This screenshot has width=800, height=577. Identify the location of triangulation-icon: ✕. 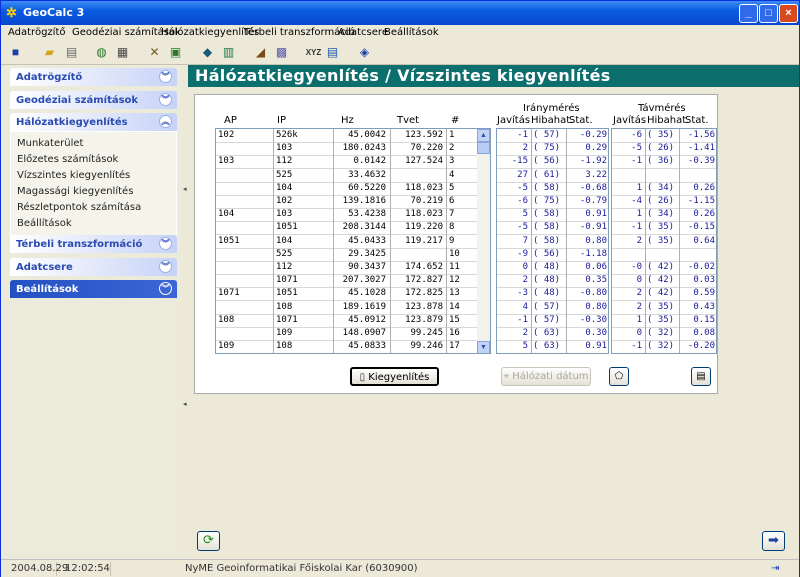
(154, 52).